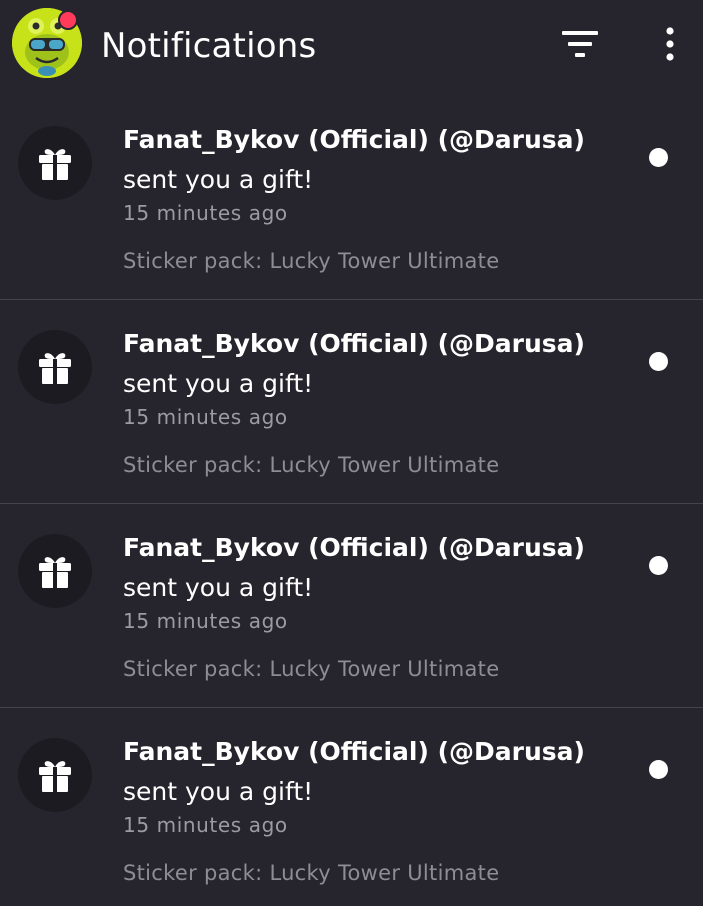 This screenshot has width=703, height=906. What do you see at coordinates (47, 43) in the screenshot?
I see `profile-avatar` at bounding box center [47, 43].